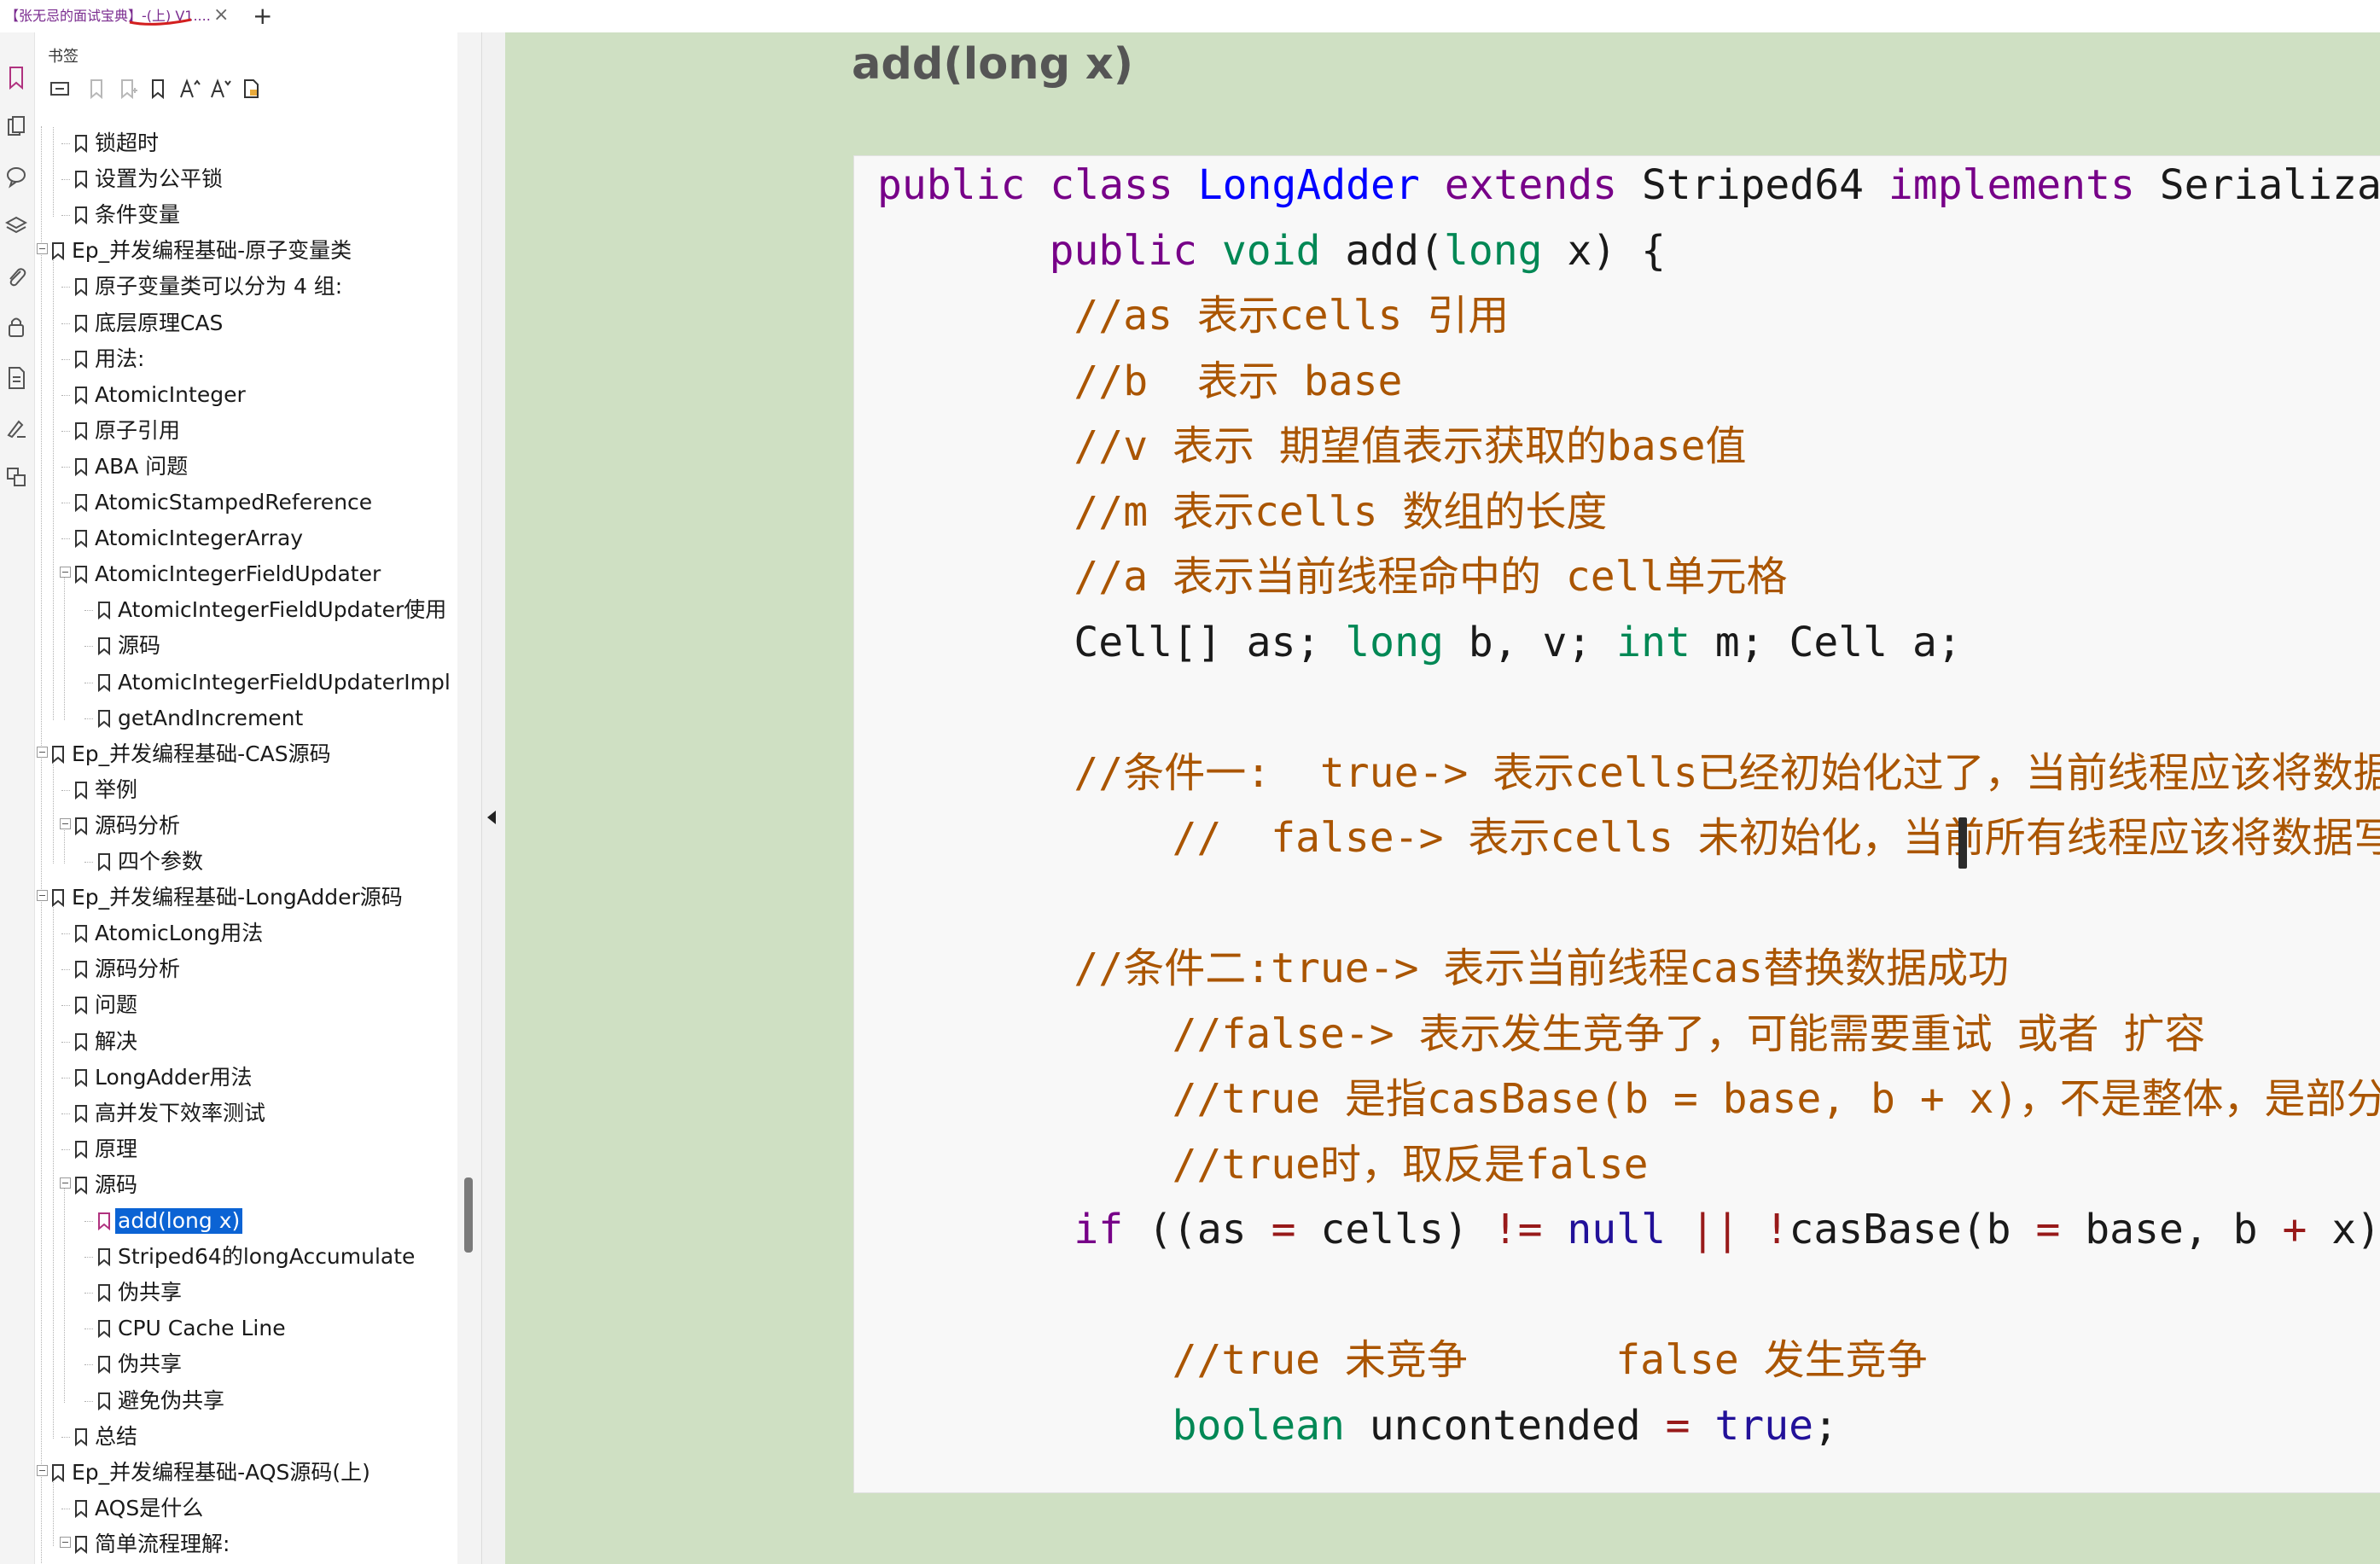 This screenshot has height=1564, width=2380. What do you see at coordinates (219, 286) in the screenshot?
I see `bookmark-label: 原子变量类可以分为 4 组:` at bounding box center [219, 286].